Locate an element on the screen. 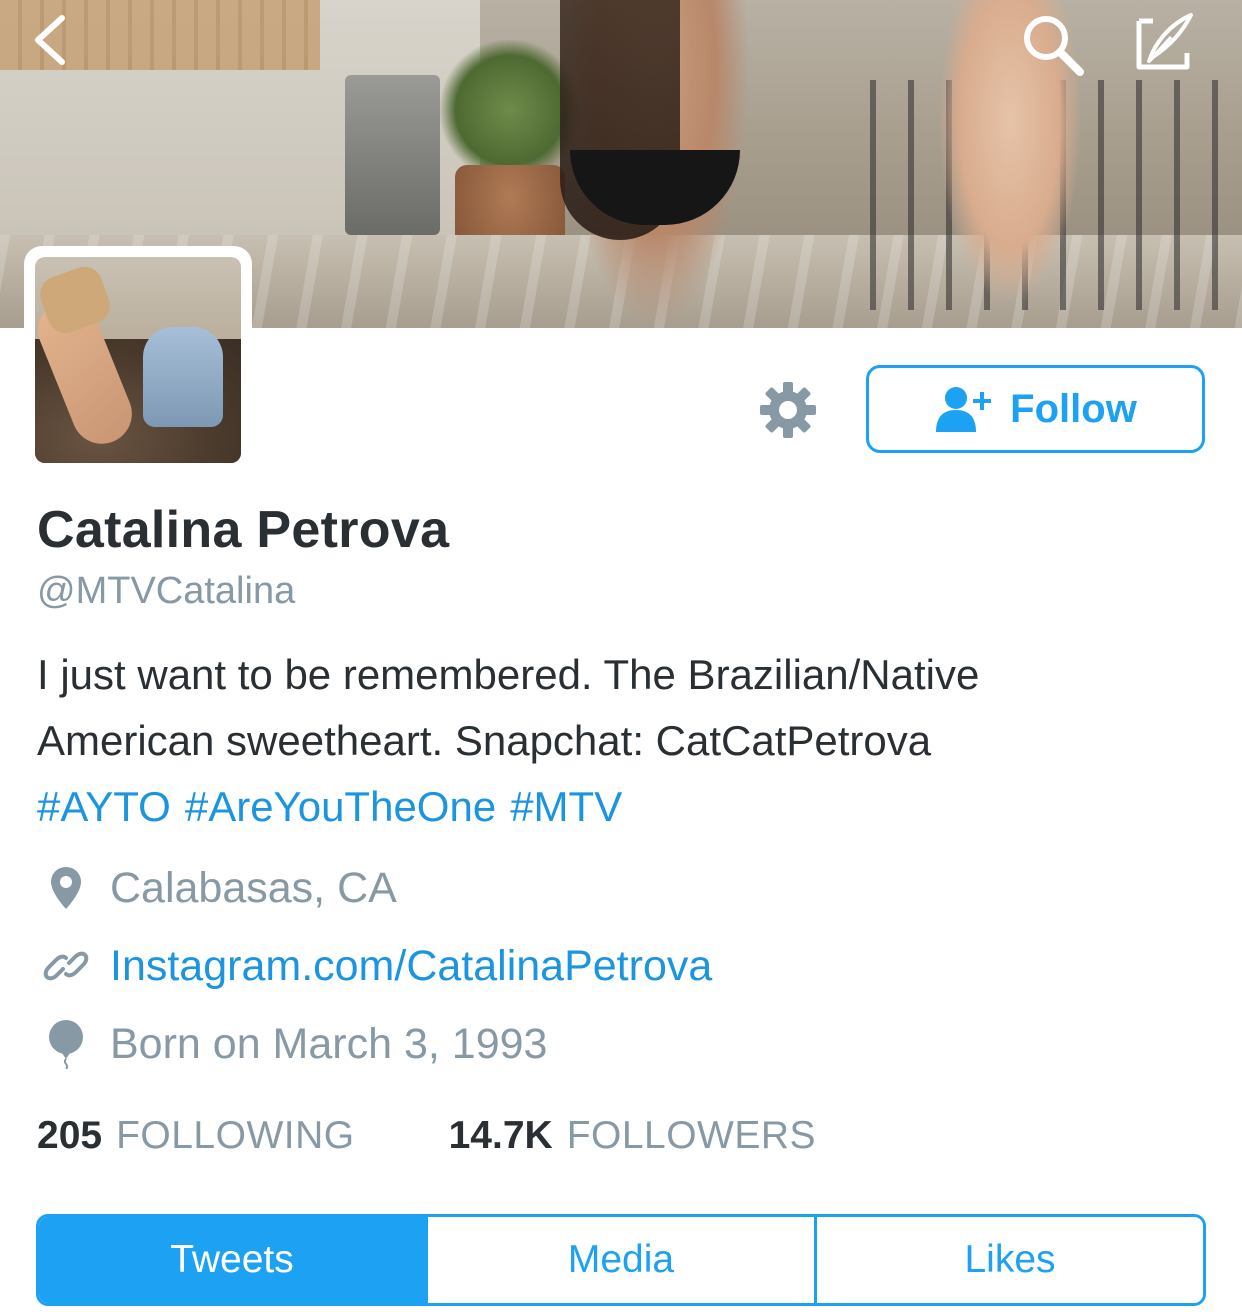  tab-likes: Likes is located at coordinates (1008, 1260).